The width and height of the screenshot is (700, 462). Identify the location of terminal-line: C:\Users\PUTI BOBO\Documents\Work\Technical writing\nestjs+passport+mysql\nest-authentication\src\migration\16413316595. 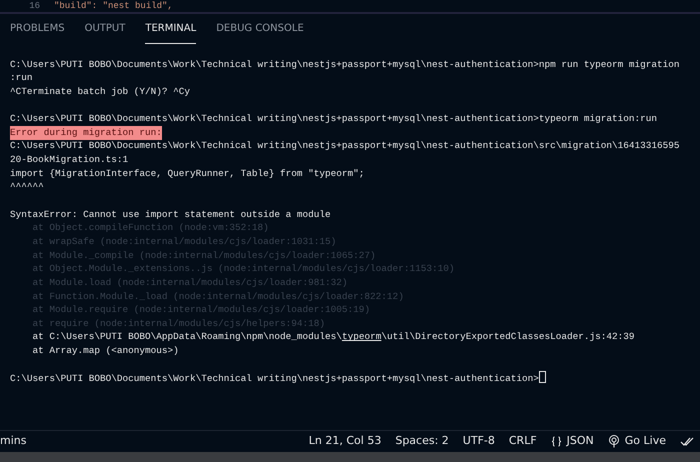
(345, 146).